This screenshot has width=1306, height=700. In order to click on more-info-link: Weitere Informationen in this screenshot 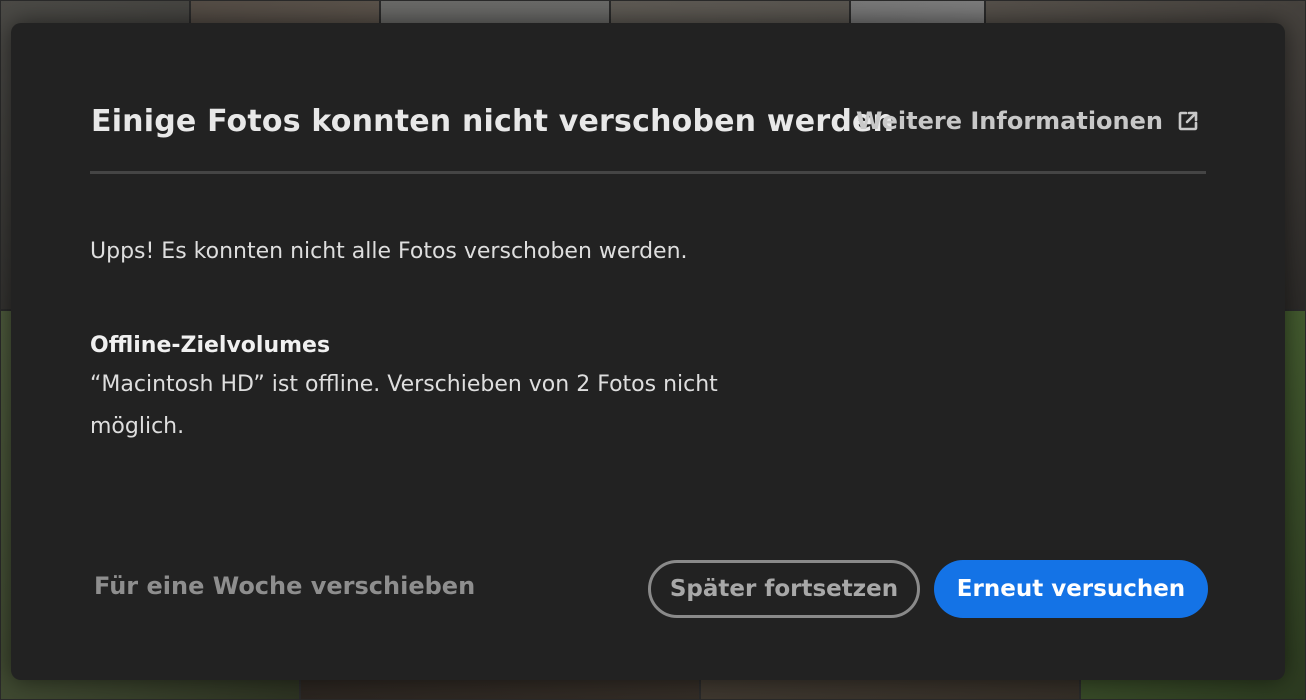, I will do `click(1027, 121)`.